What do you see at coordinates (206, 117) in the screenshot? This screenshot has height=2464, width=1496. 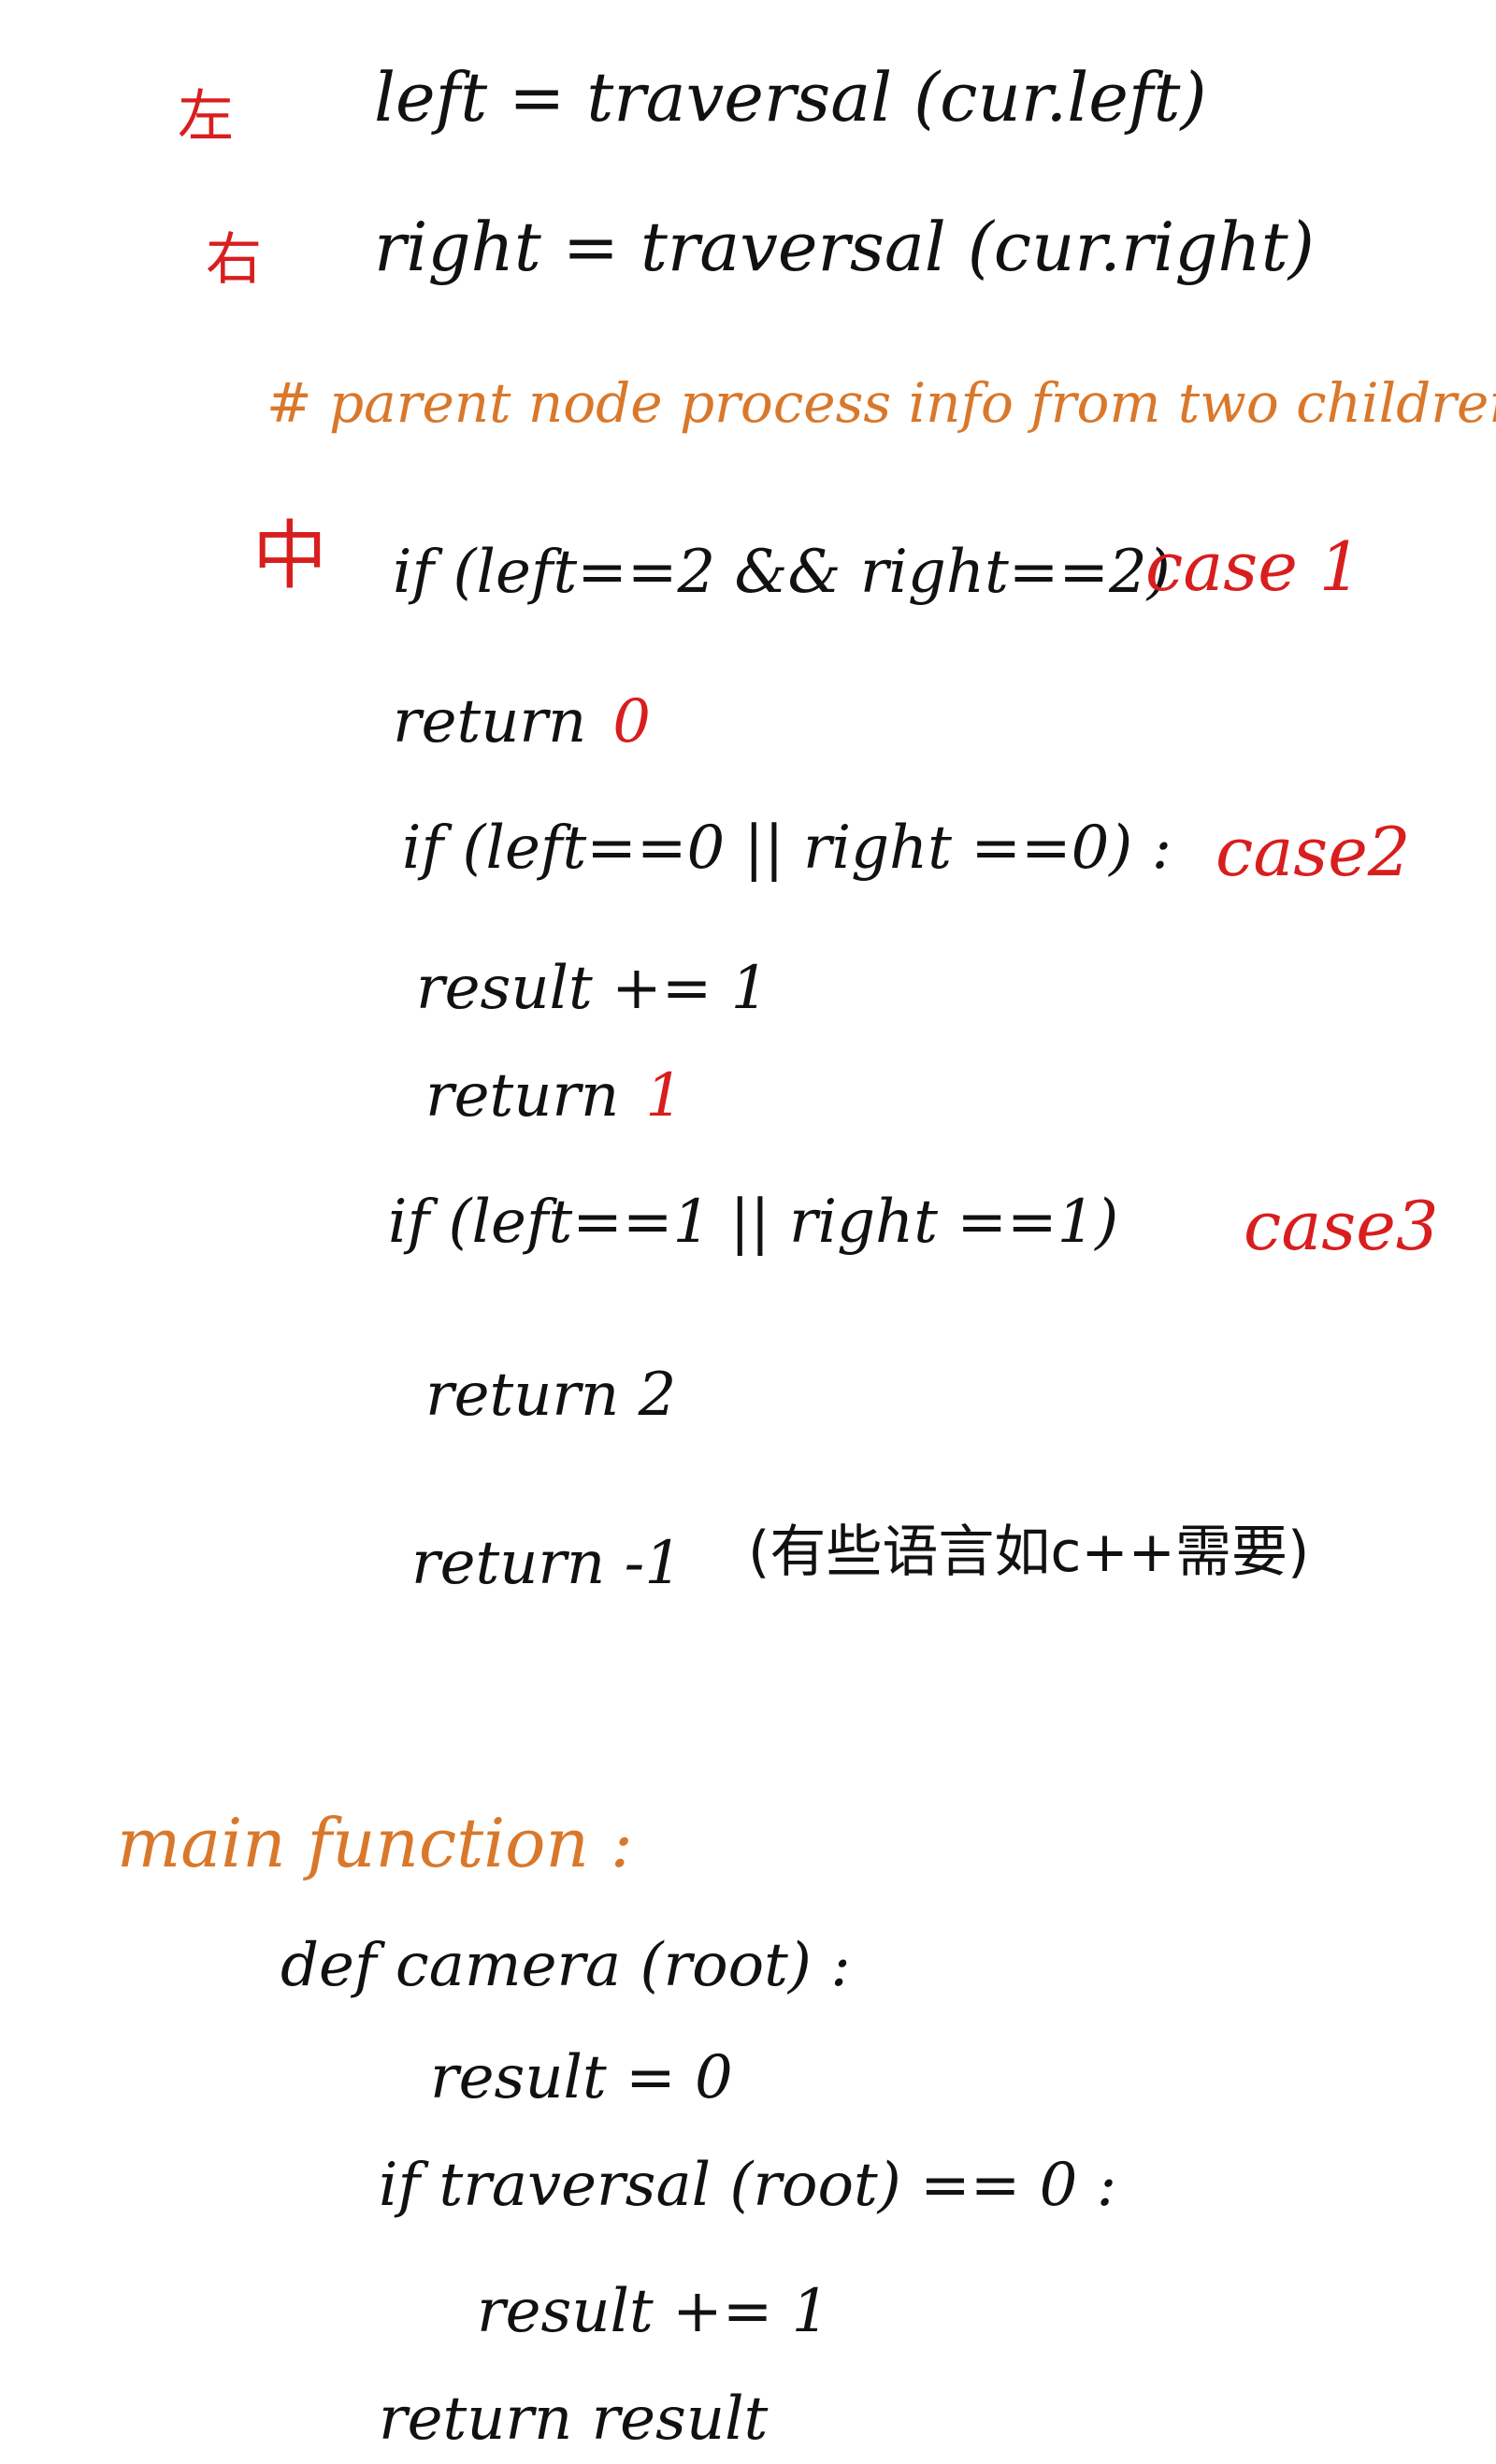 I see `margin-mark-left: 左` at bounding box center [206, 117].